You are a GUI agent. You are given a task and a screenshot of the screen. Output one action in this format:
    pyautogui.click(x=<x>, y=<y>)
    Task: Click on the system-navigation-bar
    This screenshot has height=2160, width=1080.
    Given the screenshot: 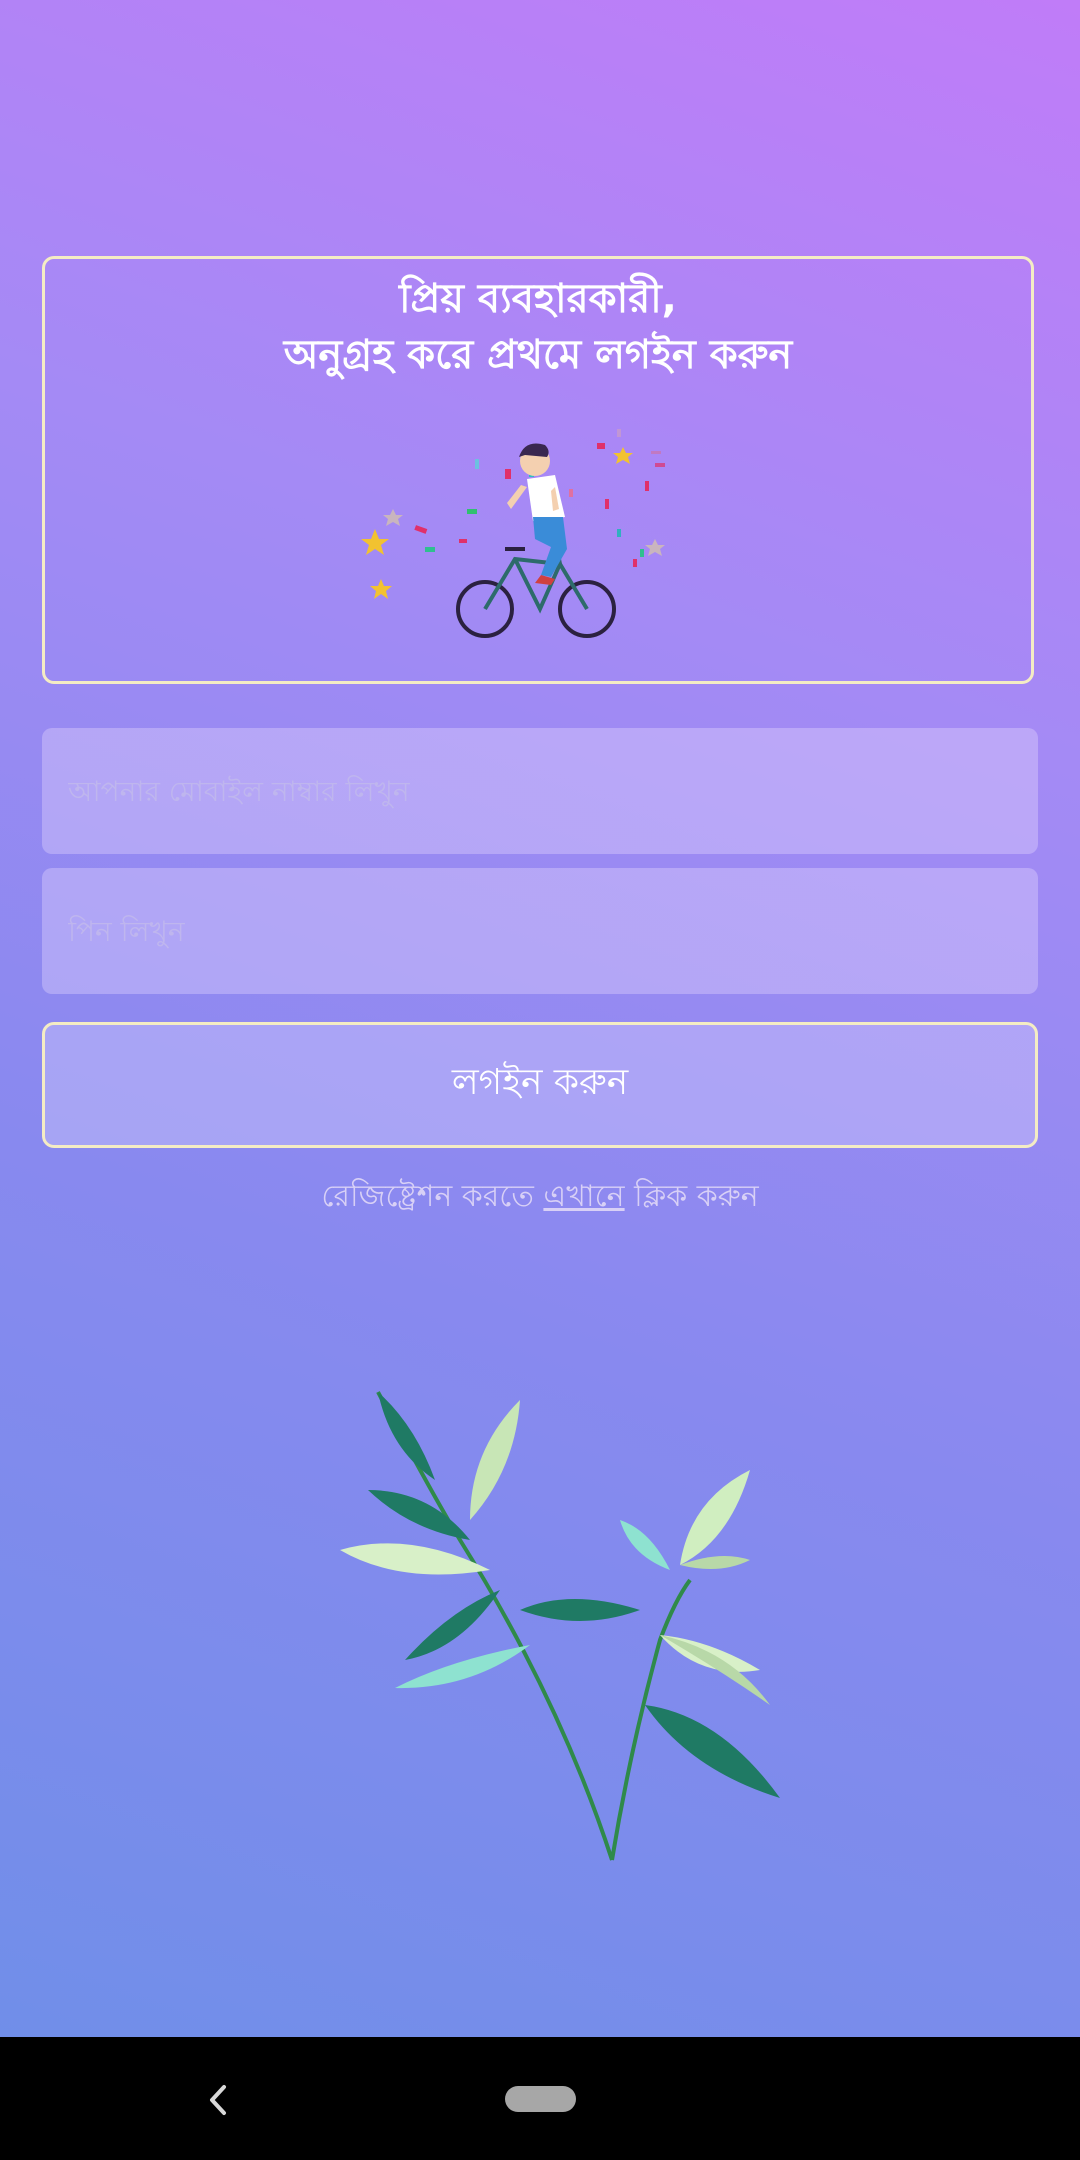 What is the action you would take?
    pyautogui.click(x=540, y=2098)
    